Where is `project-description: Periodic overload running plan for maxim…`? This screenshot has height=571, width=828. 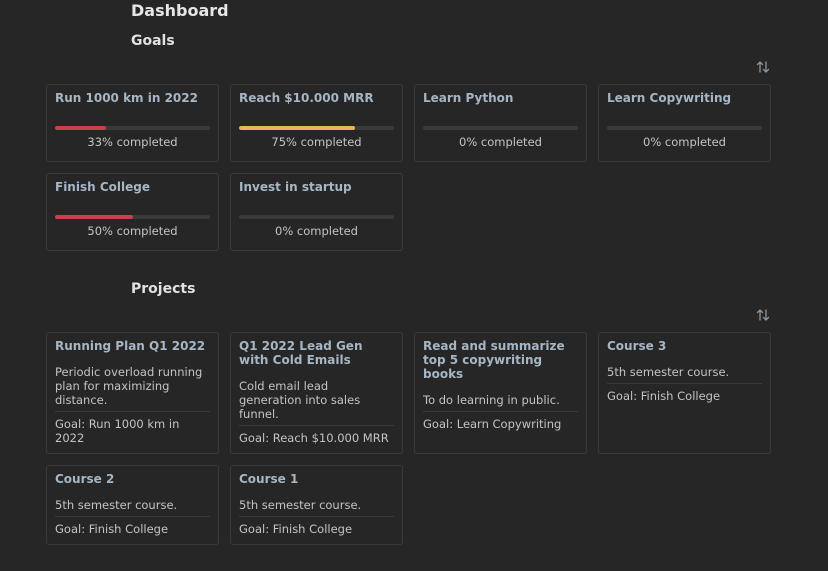 project-description: Periodic overload running plan for maxim… is located at coordinates (129, 386).